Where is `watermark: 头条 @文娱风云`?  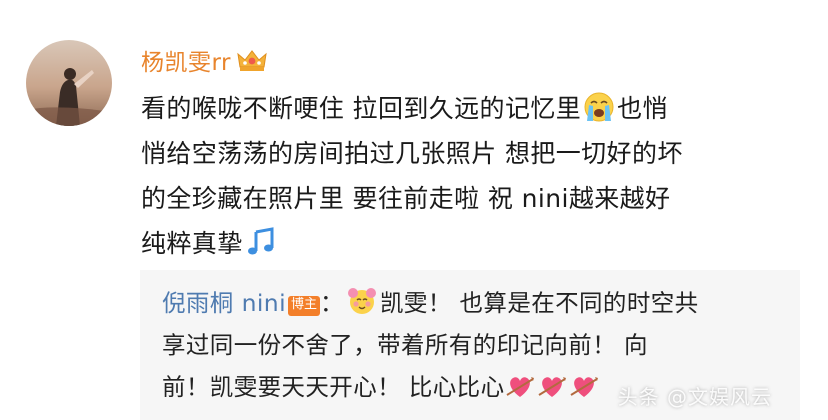
watermark: 头条 @文娱风云 is located at coordinates (694, 397).